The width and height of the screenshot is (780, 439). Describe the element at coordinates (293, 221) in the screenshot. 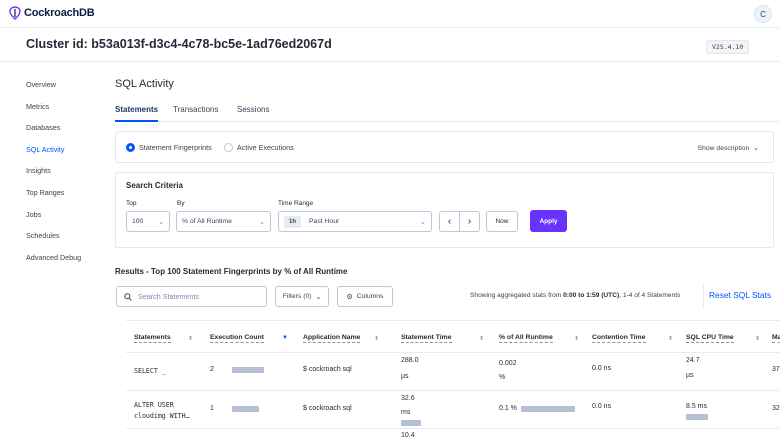

I see `time-range-chip: 1h` at that location.